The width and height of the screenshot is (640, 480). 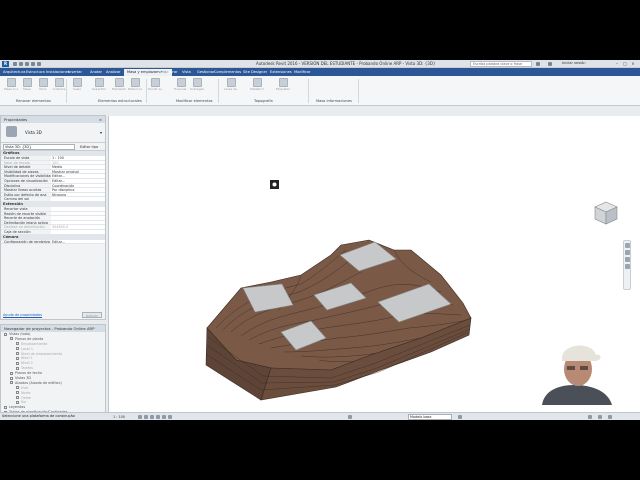 I want to click on ribbon-button: Dividir superficie, so click(x=155, y=87).